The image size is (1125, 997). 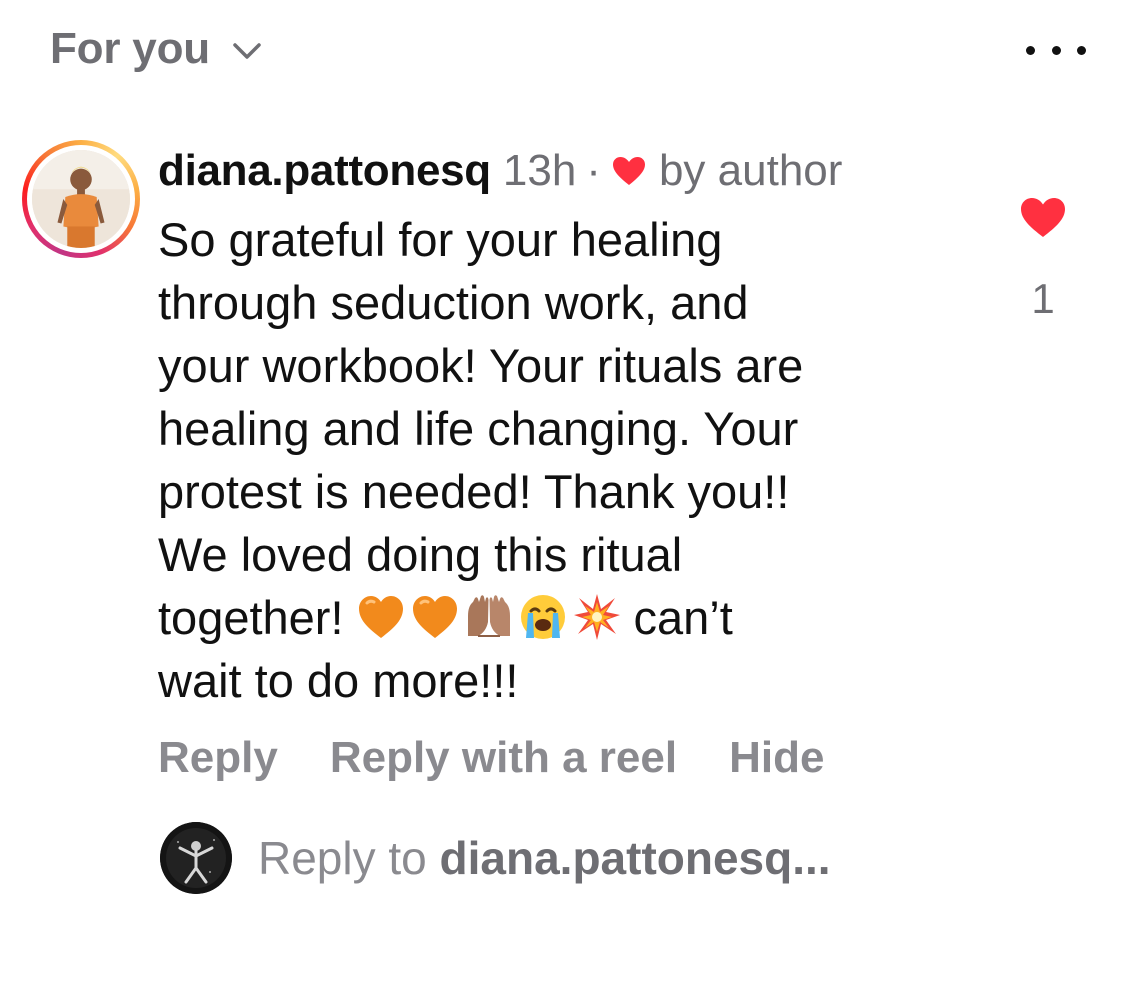 What do you see at coordinates (130, 48) in the screenshot?
I see `feed-label: For you` at bounding box center [130, 48].